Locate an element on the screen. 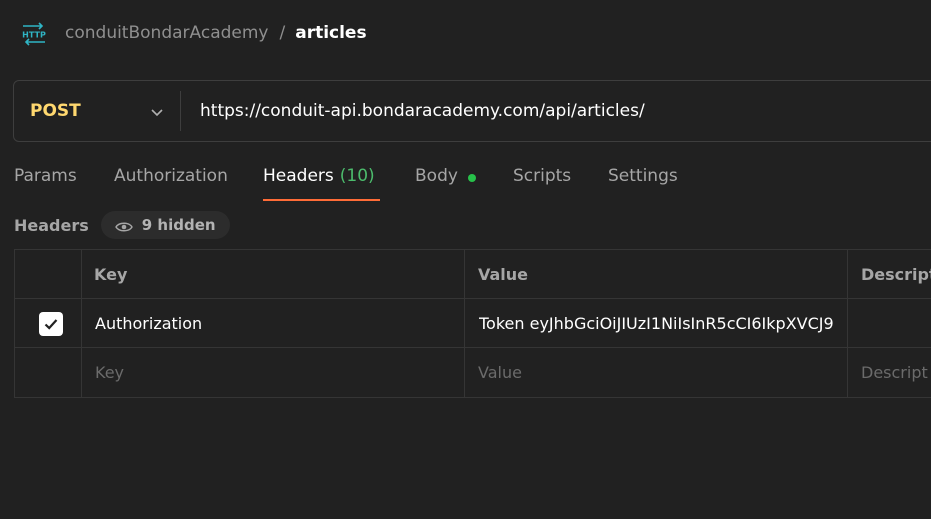  headers-section-title: Headers is located at coordinates (51, 225).